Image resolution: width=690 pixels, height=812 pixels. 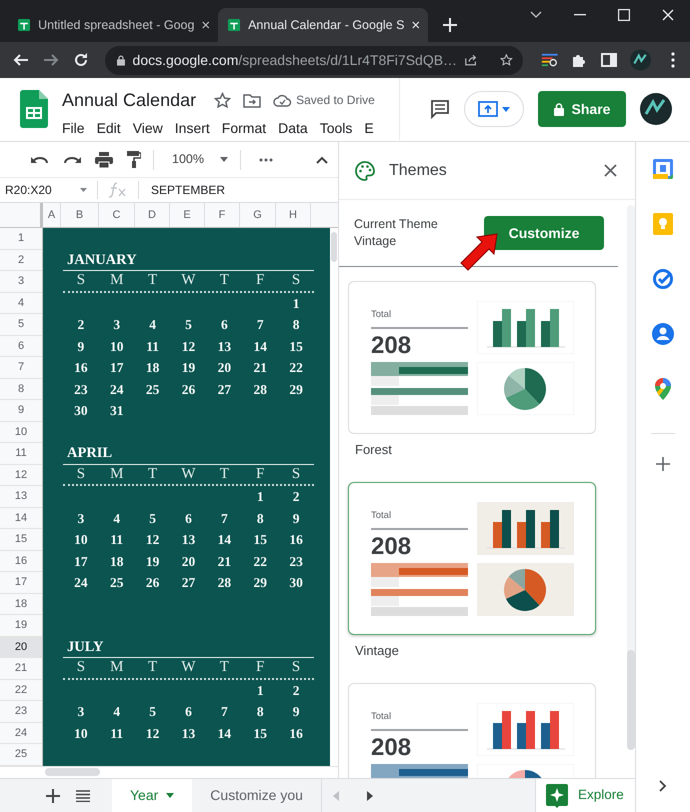 What do you see at coordinates (182, 190) in the screenshot?
I see `formula-field: SEPTEMBER` at bounding box center [182, 190].